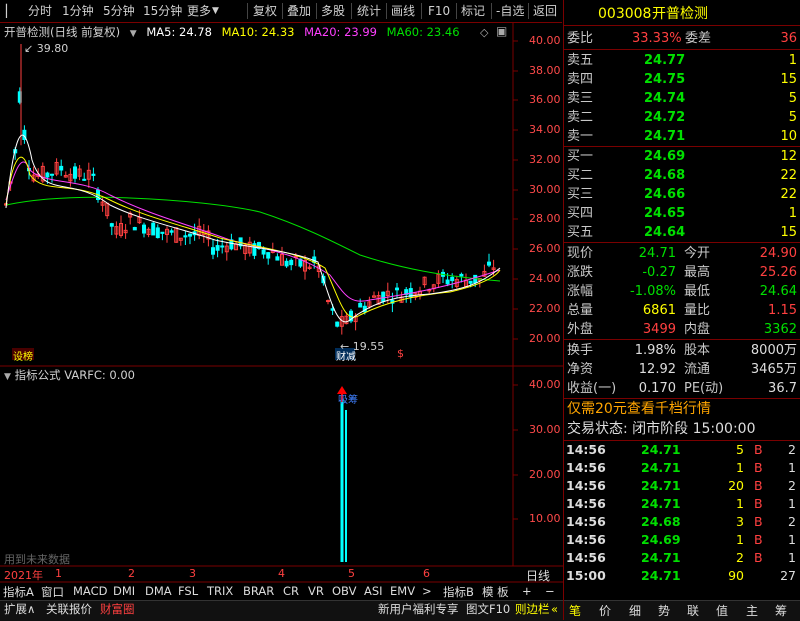 Image resolution: width=800 pixels, height=621 pixels. Describe the element at coordinates (682, 291) in the screenshot. I see `stat-row: 涨幅 -1.08% 最低 24.64` at that location.